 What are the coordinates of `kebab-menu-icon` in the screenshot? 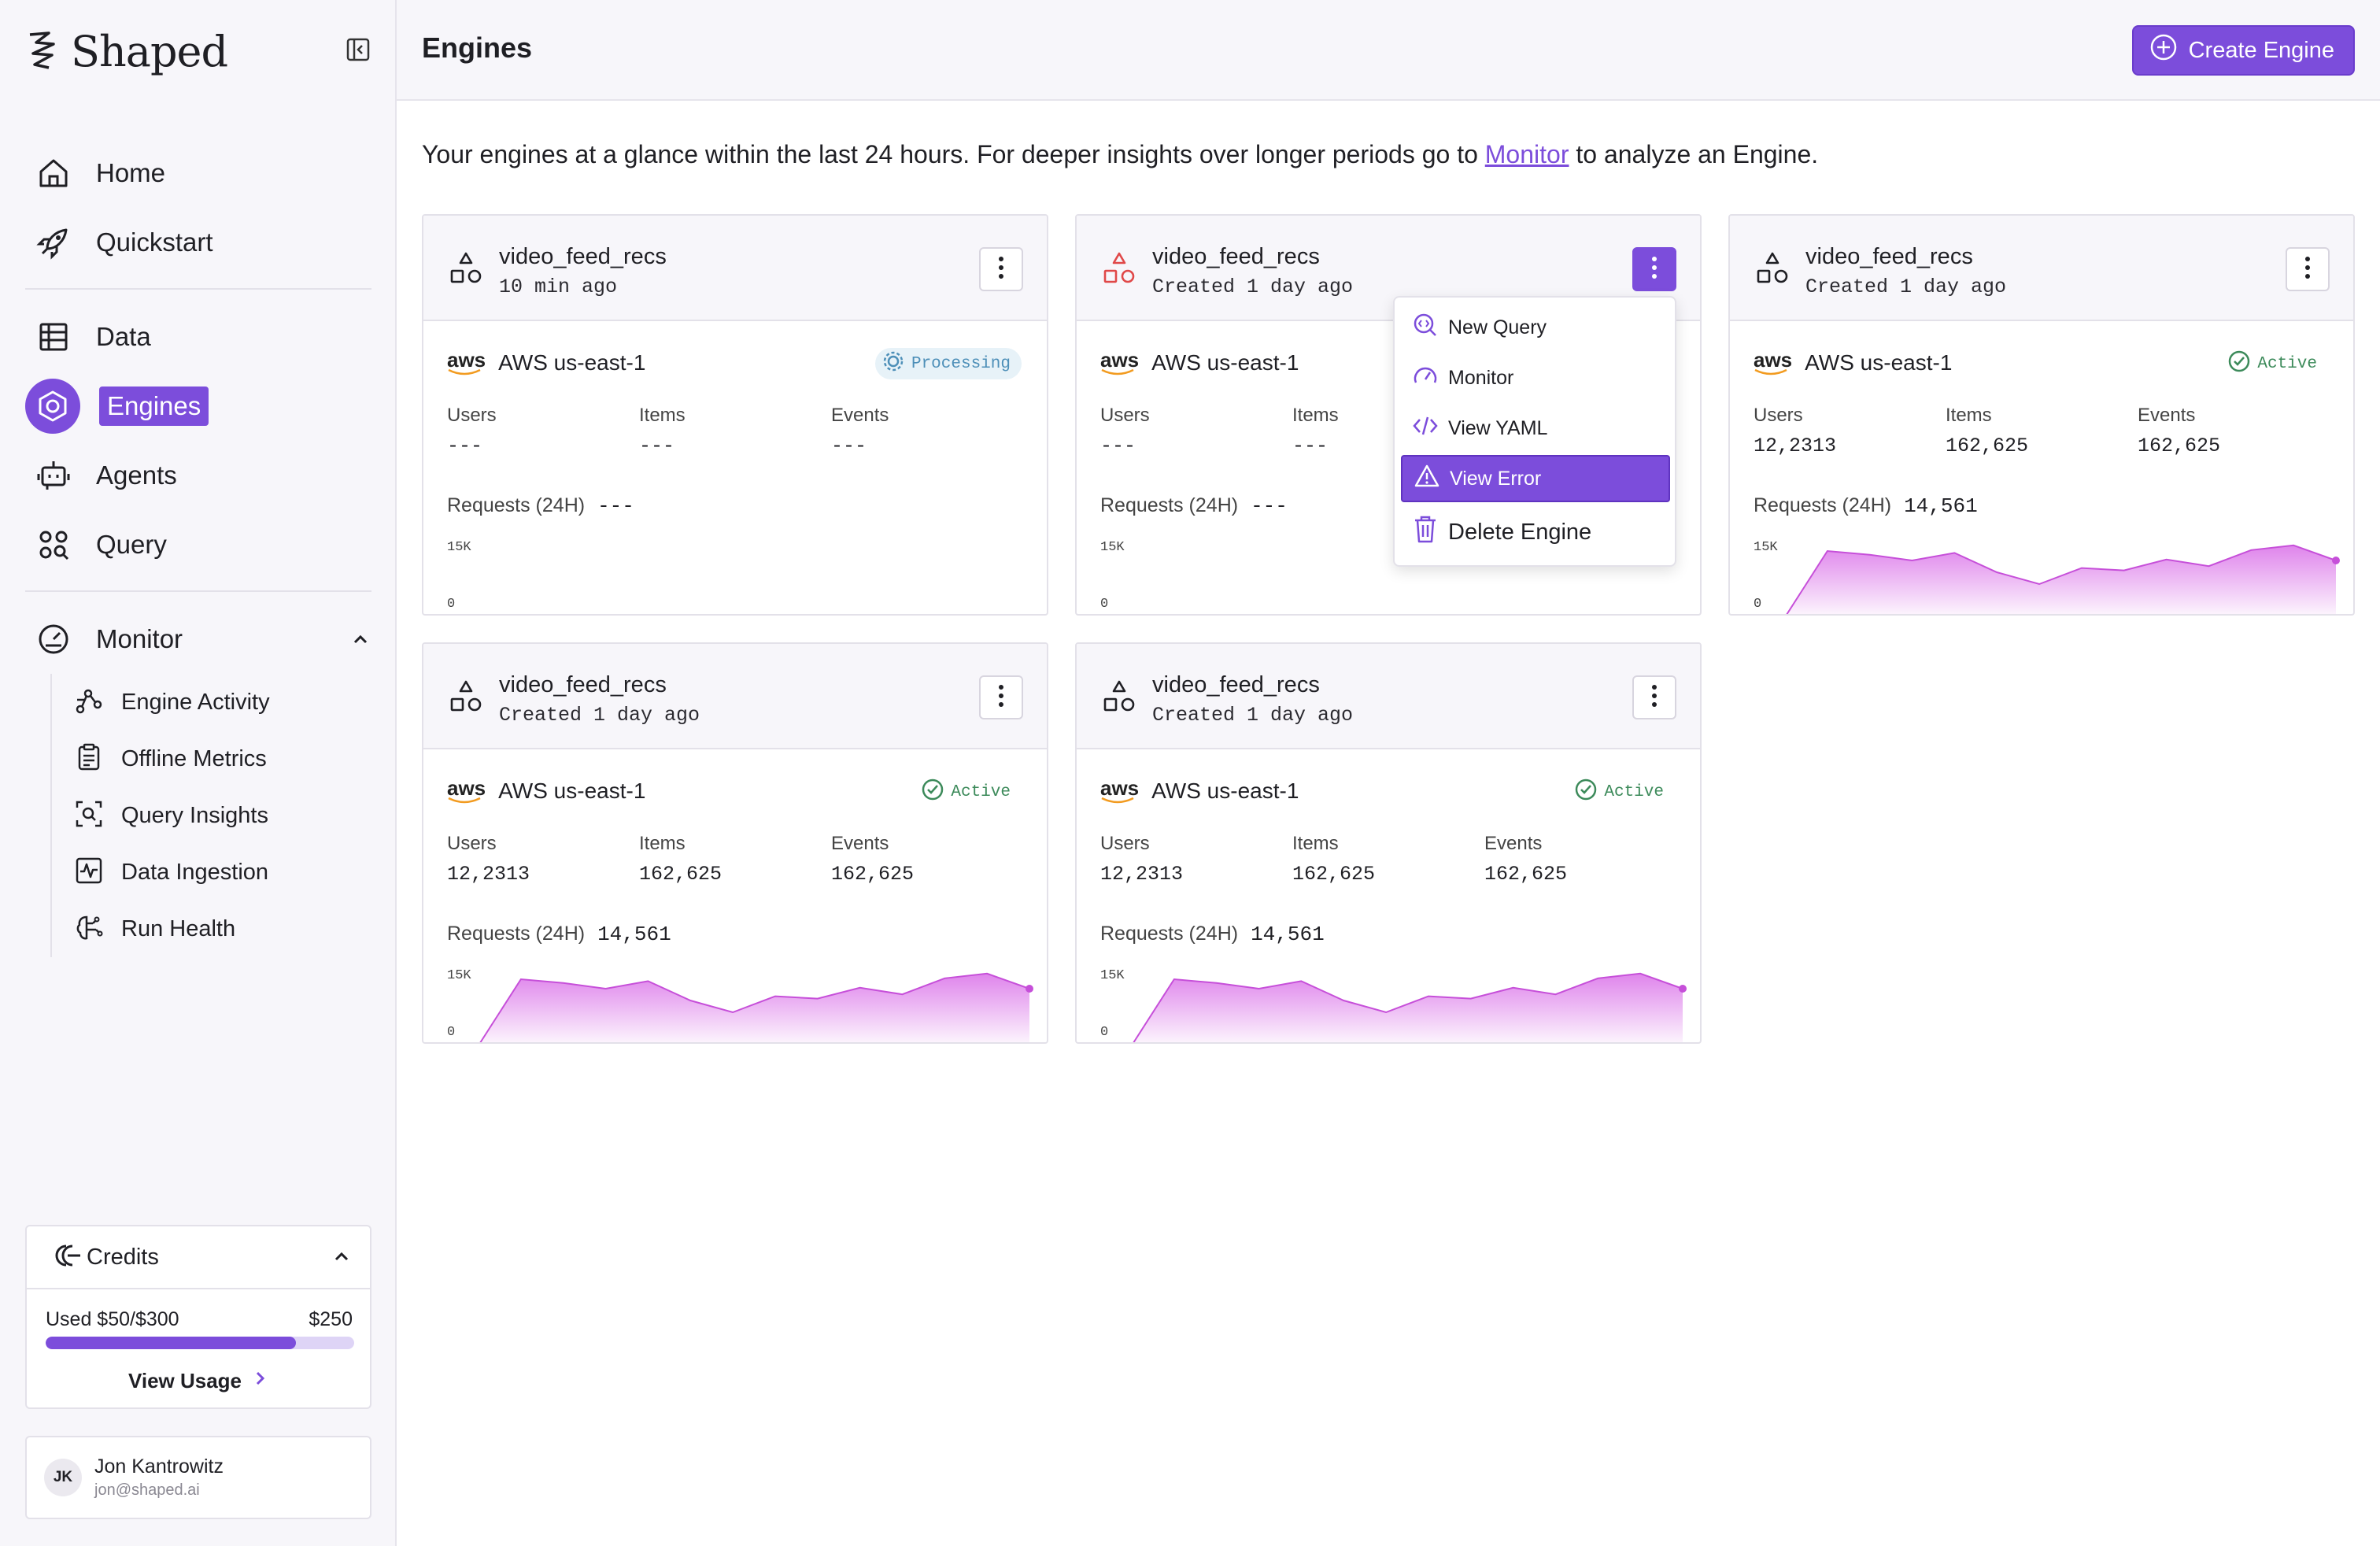 It's located at (1654, 269).